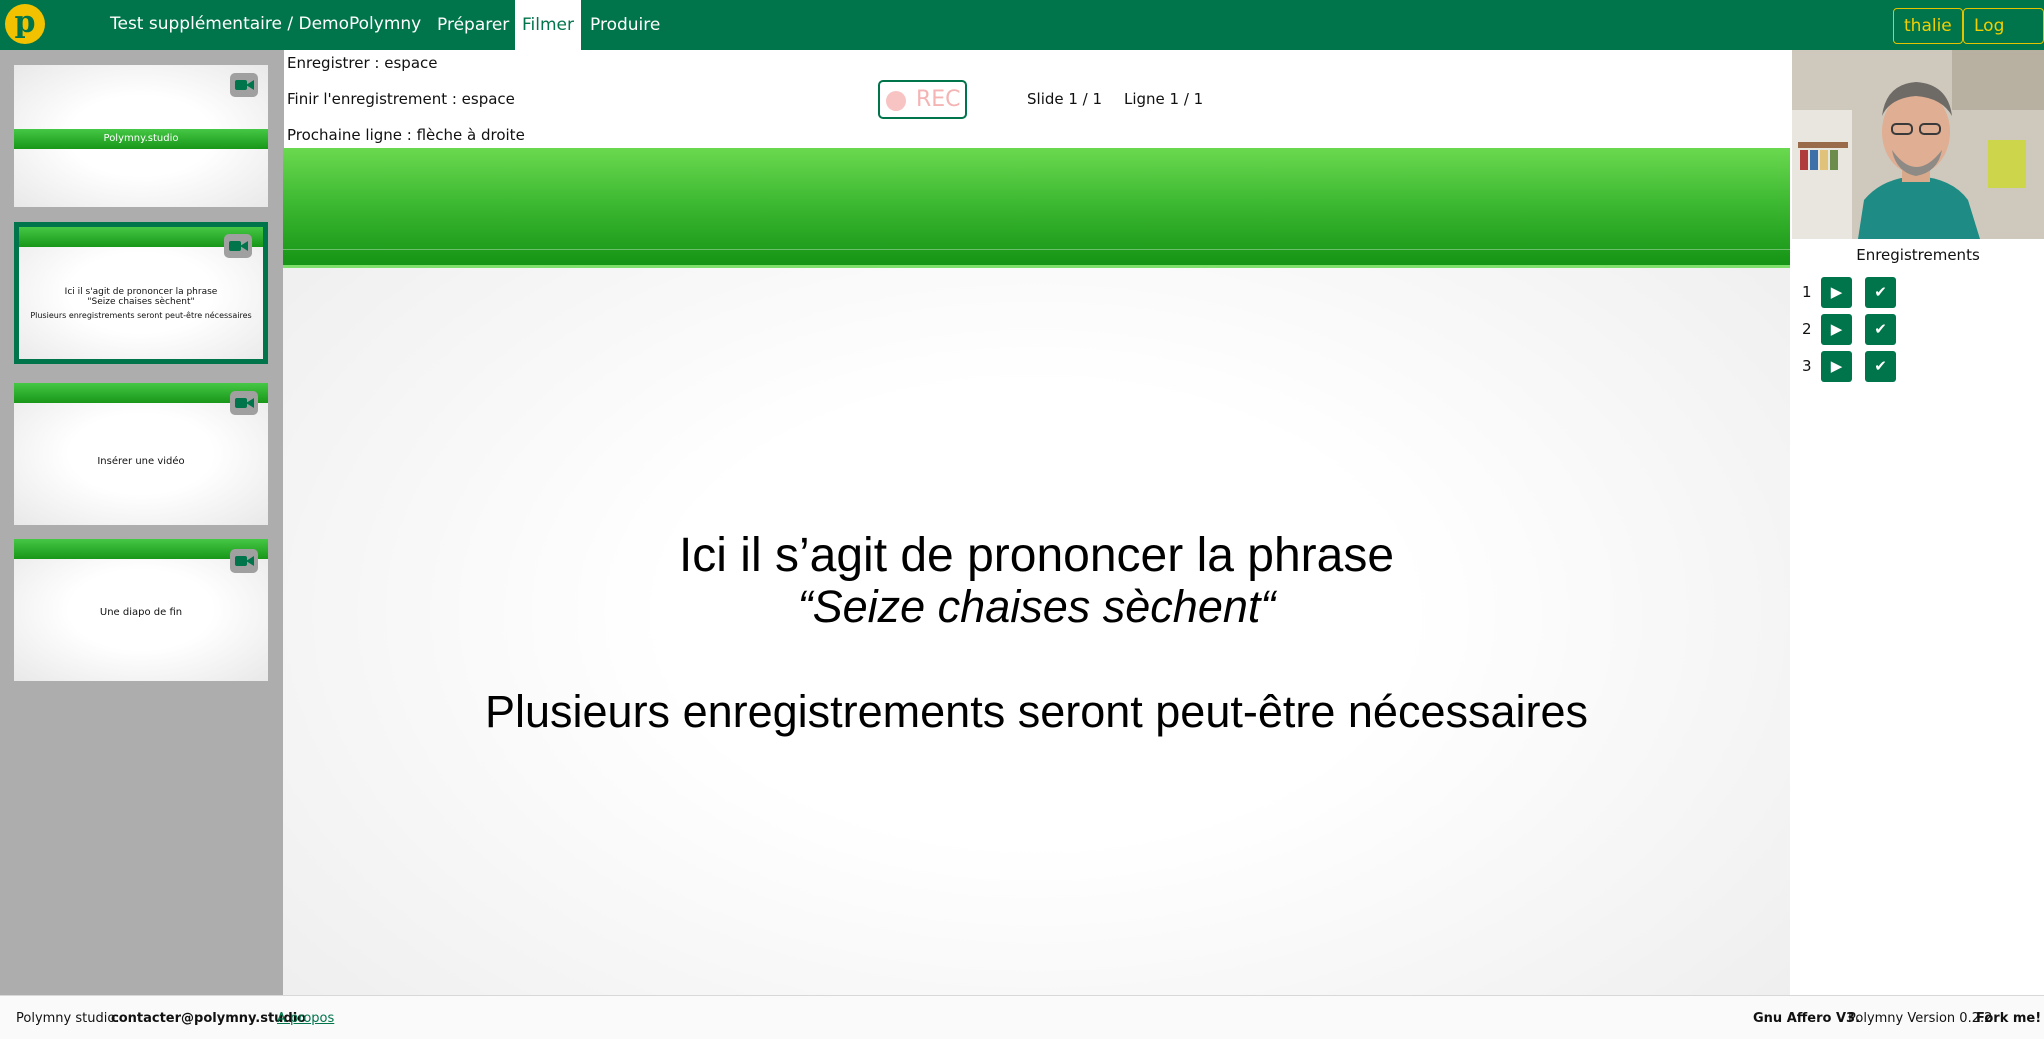 The width and height of the screenshot is (2044, 1039). Describe the element at coordinates (1807, 329) in the screenshot. I see `recording-number: 2` at that location.